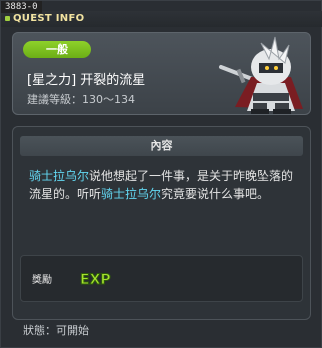 The width and height of the screenshot is (322, 348). I want to click on quest-name: [星之力] 开裂的流星, so click(86, 80).